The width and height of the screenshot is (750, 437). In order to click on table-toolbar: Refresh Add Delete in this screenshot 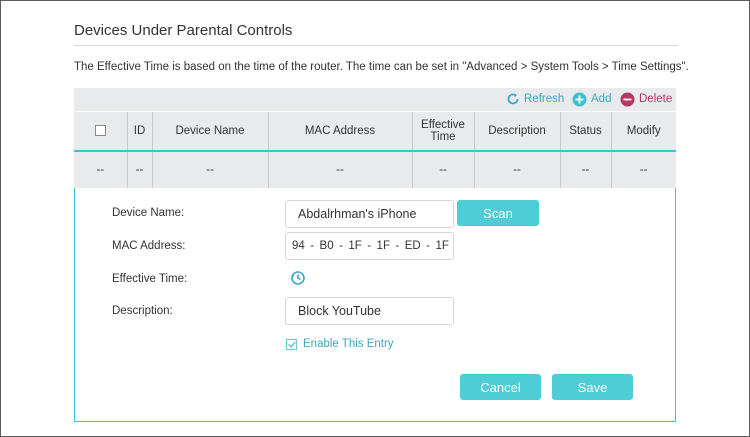, I will do `click(375, 99)`.